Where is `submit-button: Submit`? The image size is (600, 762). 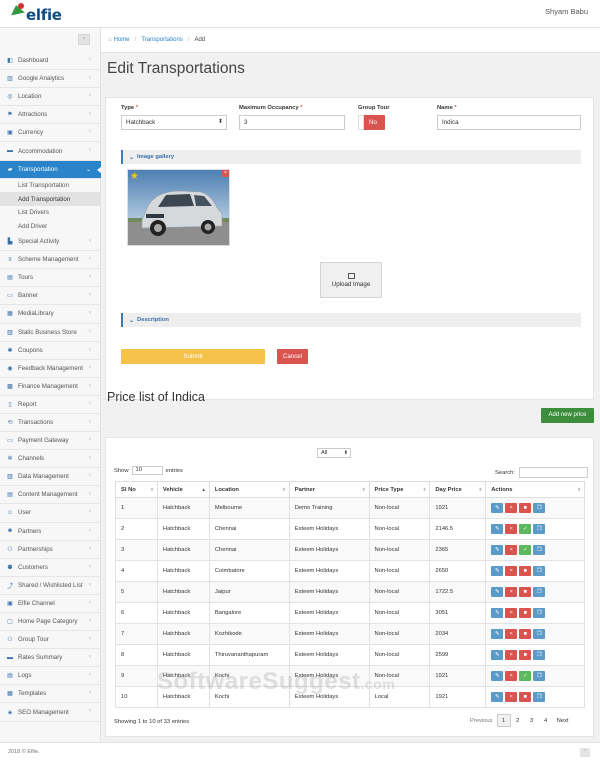 submit-button: Submit is located at coordinates (193, 356).